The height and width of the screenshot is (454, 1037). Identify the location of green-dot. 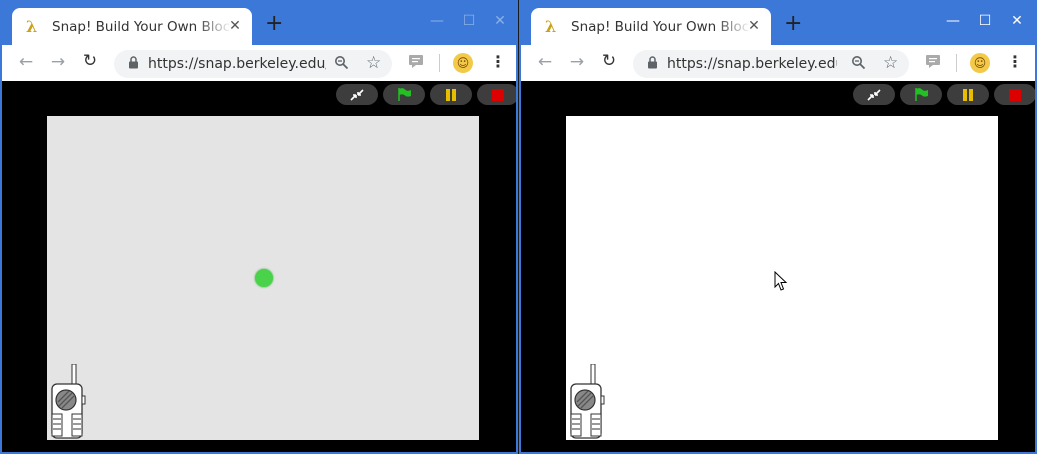
(264, 278).